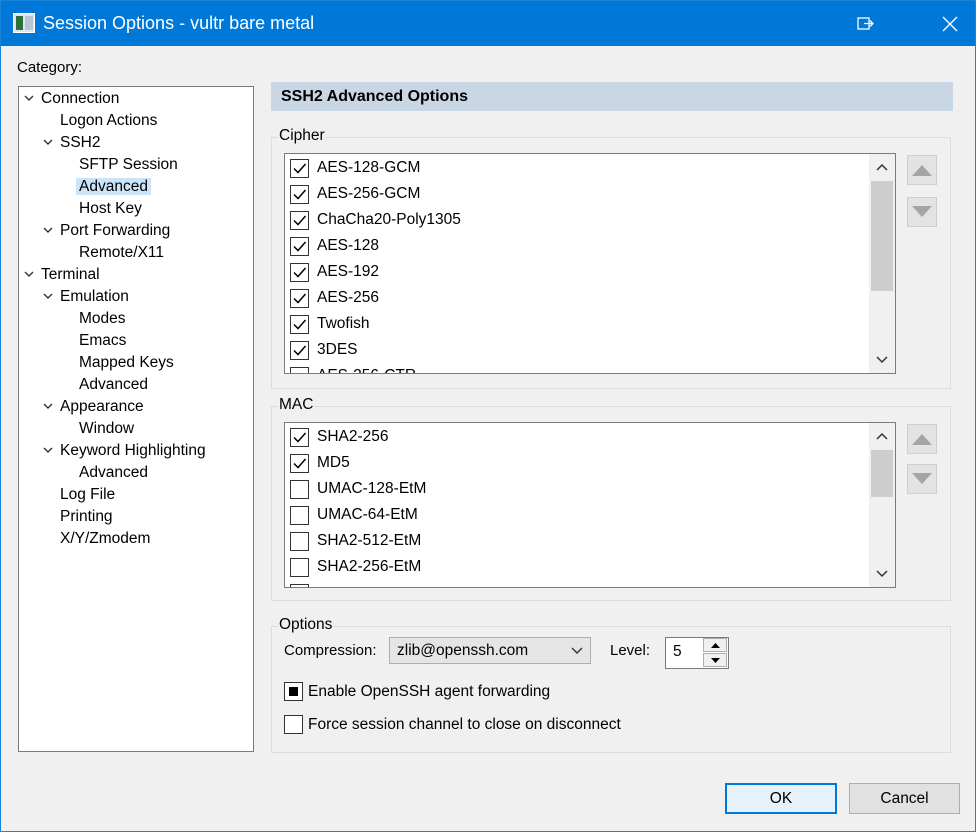  What do you see at coordinates (950, 23) in the screenshot?
I see `close-icon` at bounding box center [950, 23].